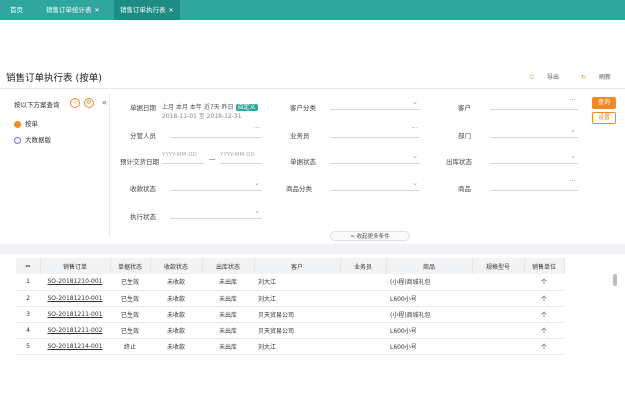 The height and width of the screenshot is (396, 625). I want to click on tab-home: 首页, so click(16, 10).